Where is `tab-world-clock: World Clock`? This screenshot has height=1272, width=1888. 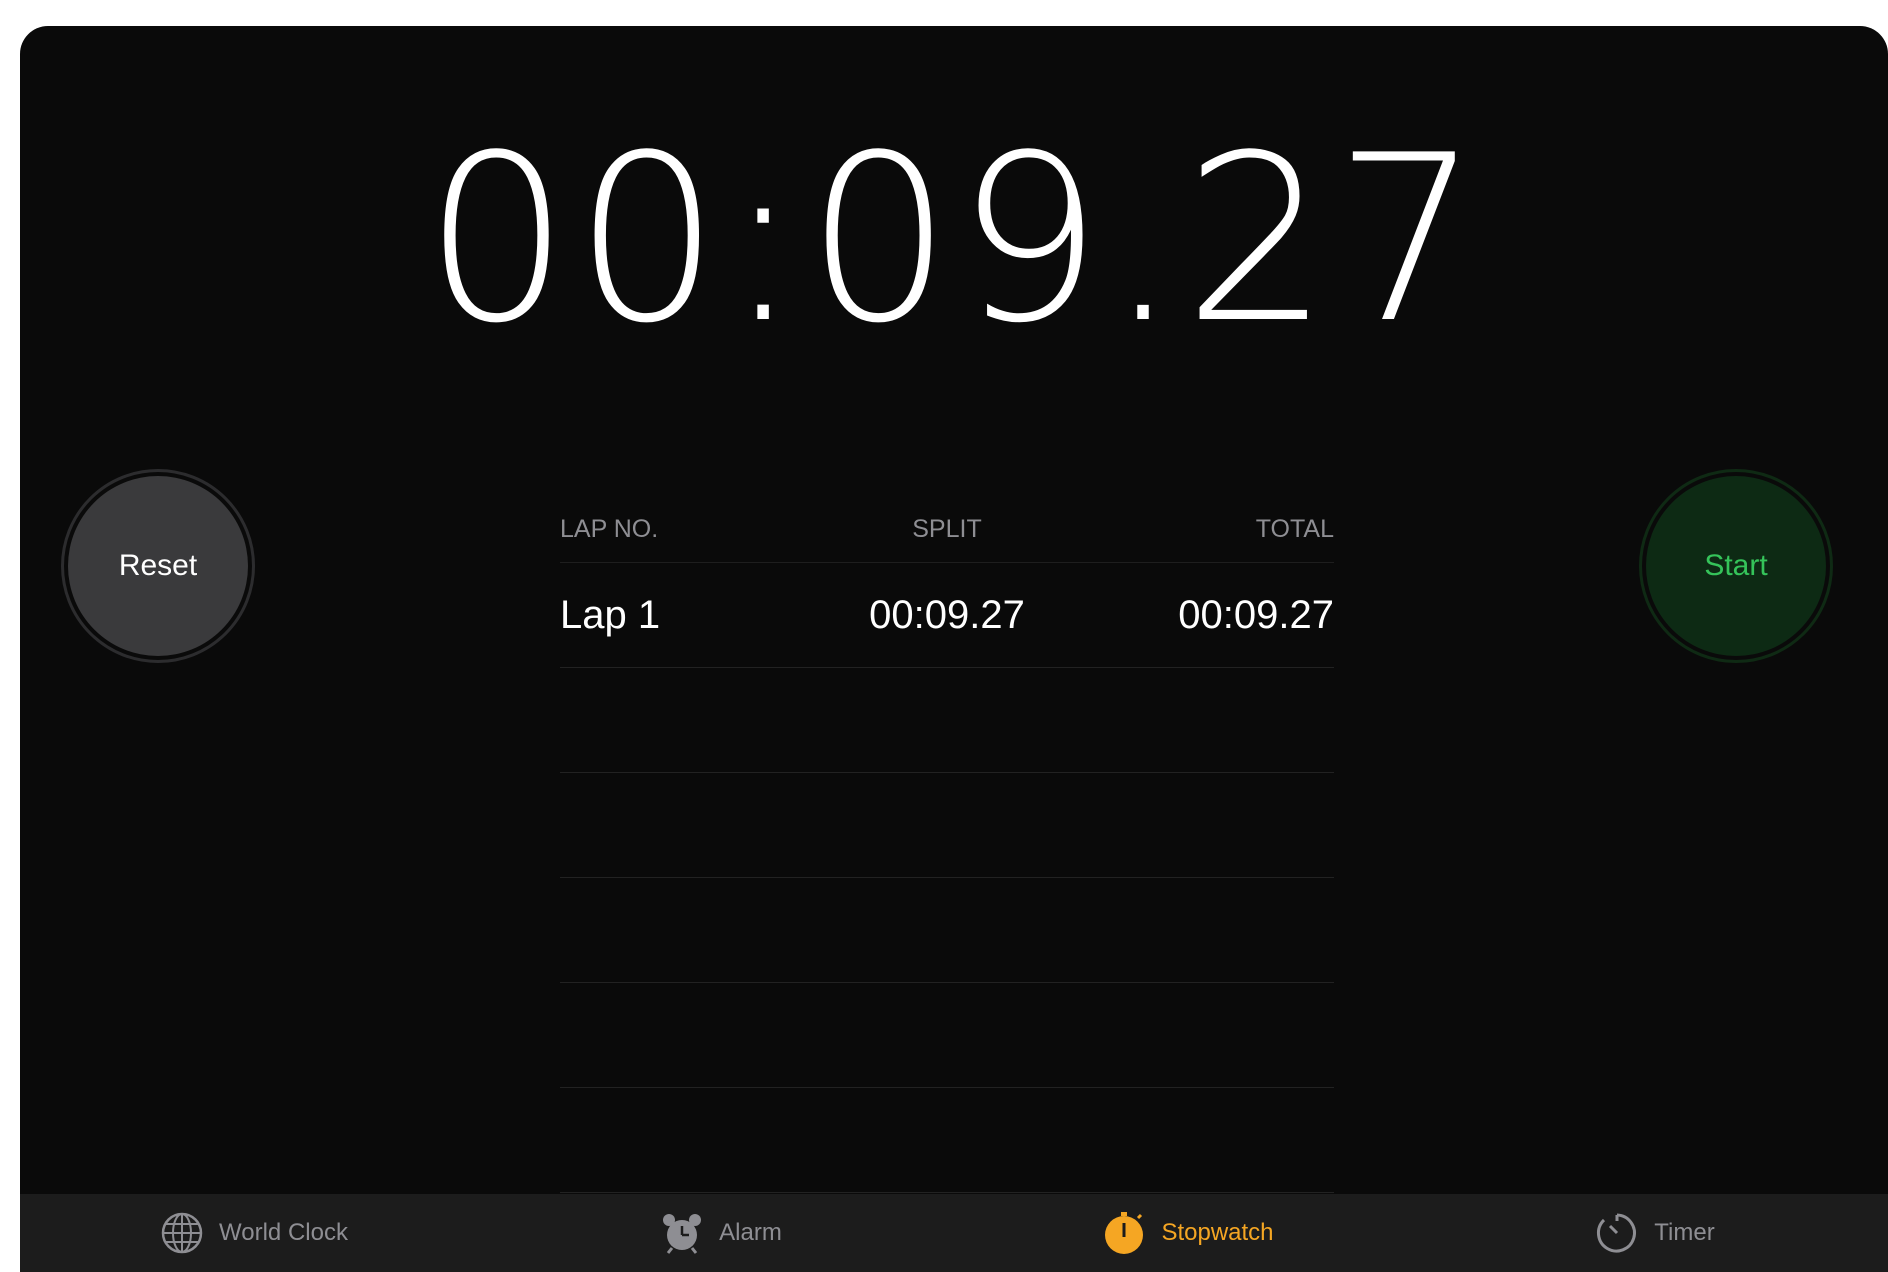
tab-world-clock: World Clock is located at coordinates (253, 1233).